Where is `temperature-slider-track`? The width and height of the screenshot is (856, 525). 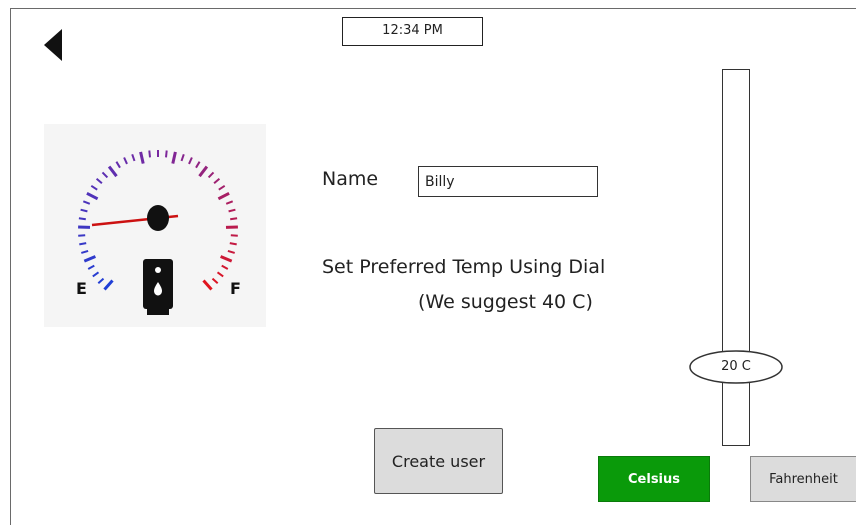 temperature-slider-track is located at coordinates (736, 257).